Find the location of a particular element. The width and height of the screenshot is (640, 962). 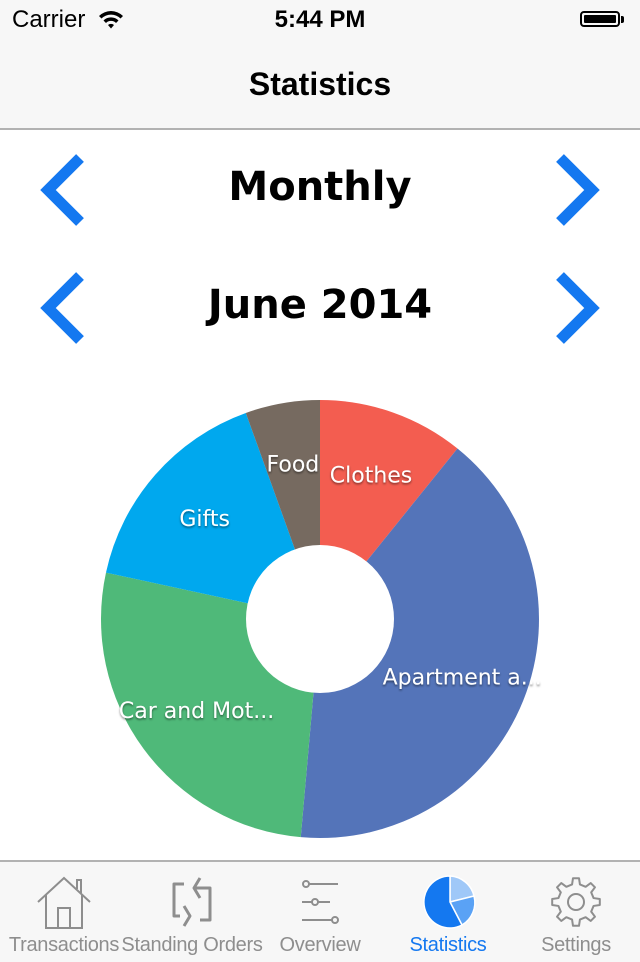

gear-icon is located at coordinates (576, 902).